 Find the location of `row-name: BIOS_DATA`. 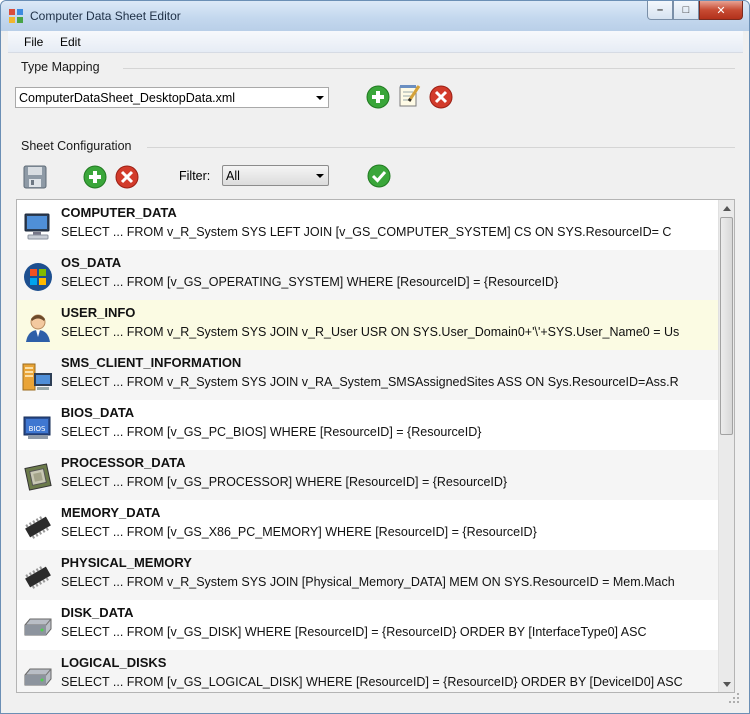

row-name: BIOS_DATA is located at coordinates (98, 412).